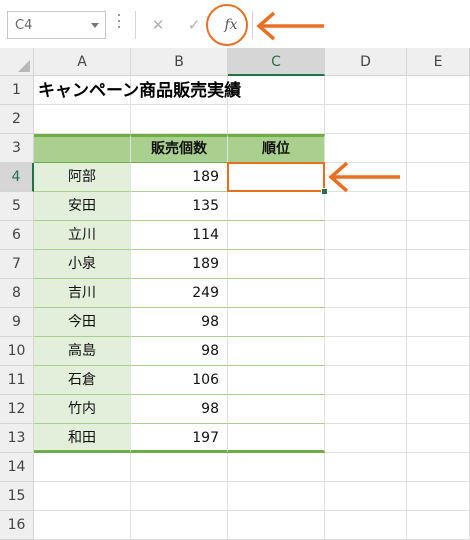  I want to click on cancel-icon: ✕, so click(158, 25).